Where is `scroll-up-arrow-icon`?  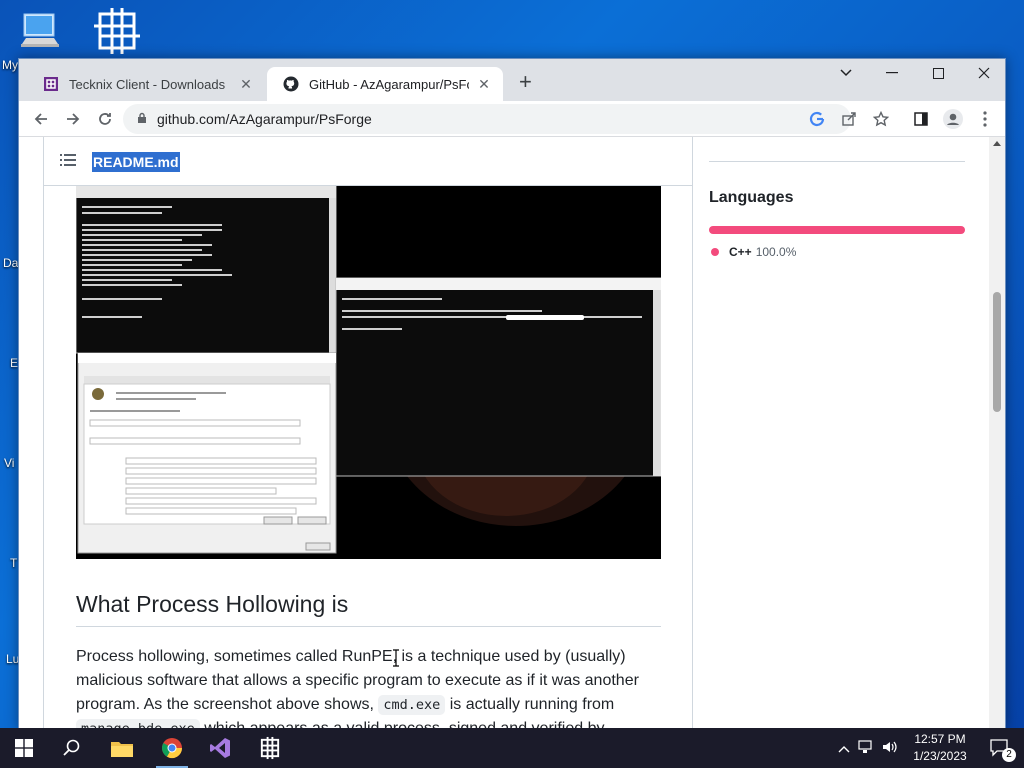
scroll-up-arrow-icon is located at coordinates (997, 143).